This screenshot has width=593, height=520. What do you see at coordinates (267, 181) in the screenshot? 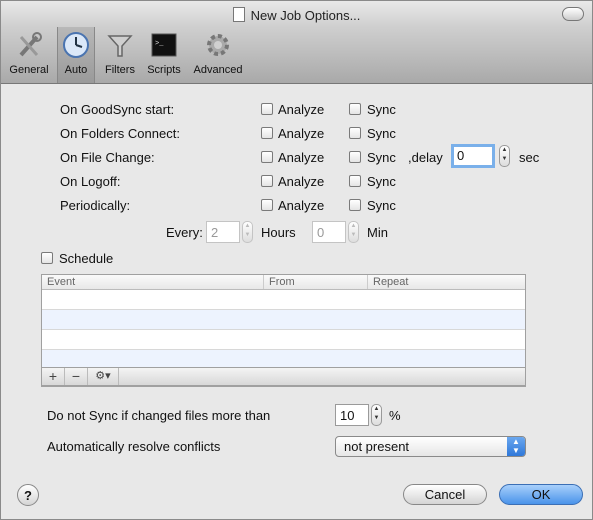
I see `on-logoff-analyze-checkbox` at bounding box center [267, 181].